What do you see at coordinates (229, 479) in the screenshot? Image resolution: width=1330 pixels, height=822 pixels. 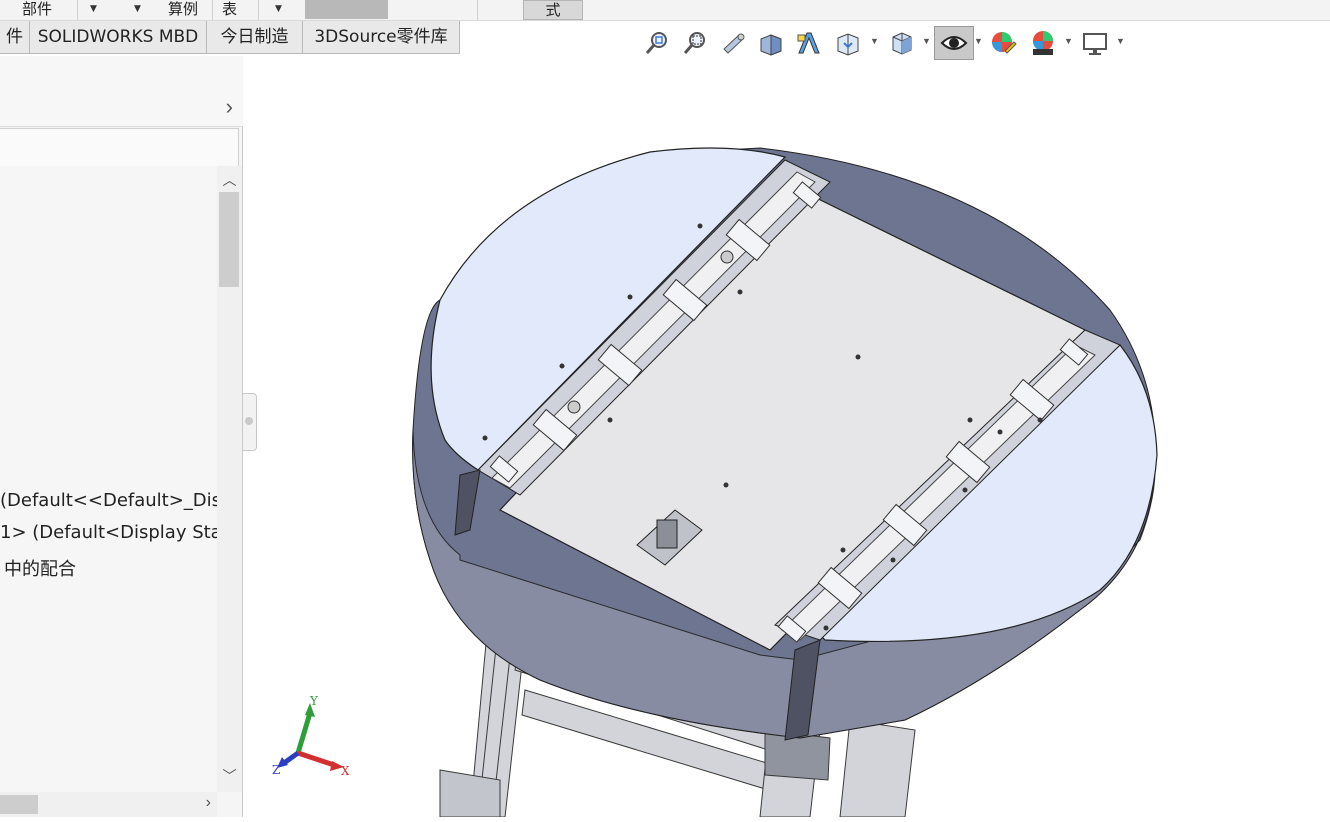 I see `vertical-scrollbar: ︿ ﹀` at bounding box center [229, 479].